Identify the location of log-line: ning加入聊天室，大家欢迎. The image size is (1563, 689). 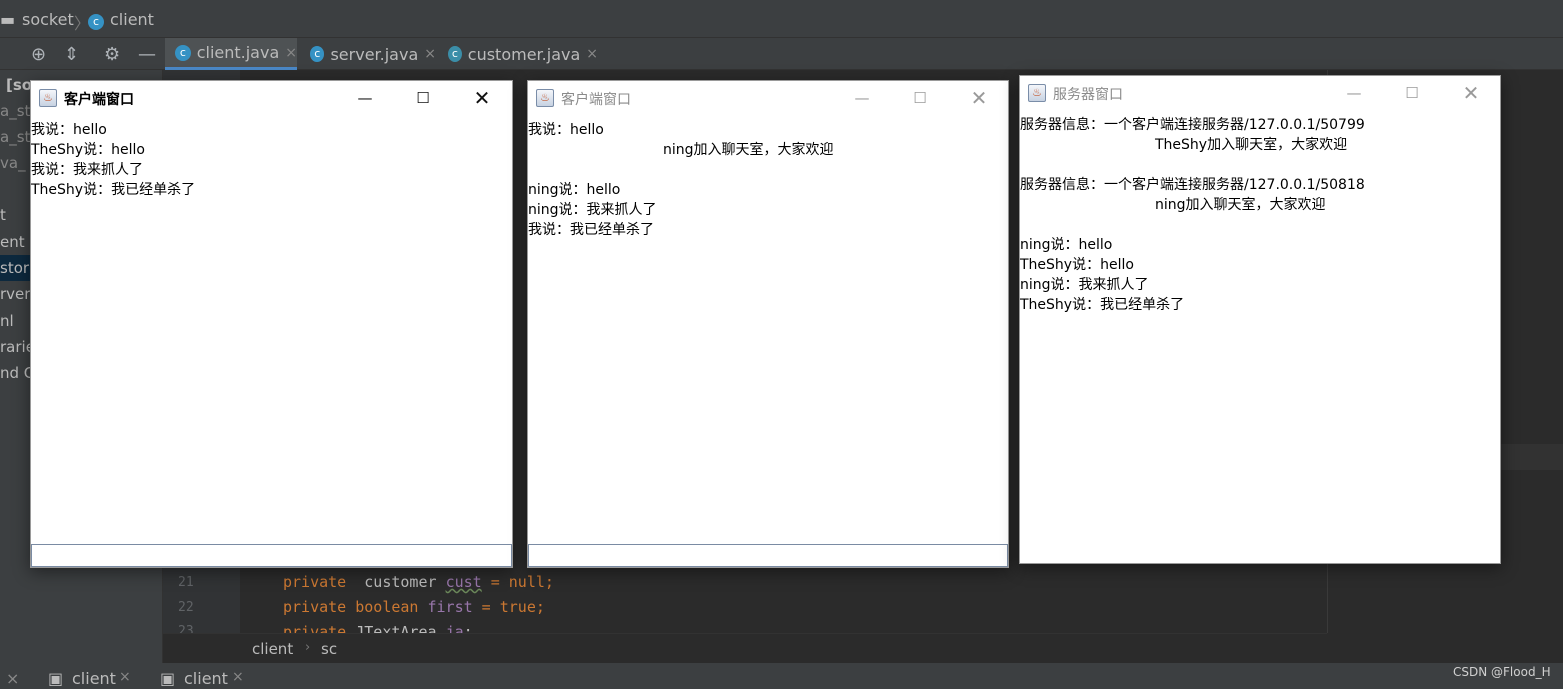
(1240, 205).